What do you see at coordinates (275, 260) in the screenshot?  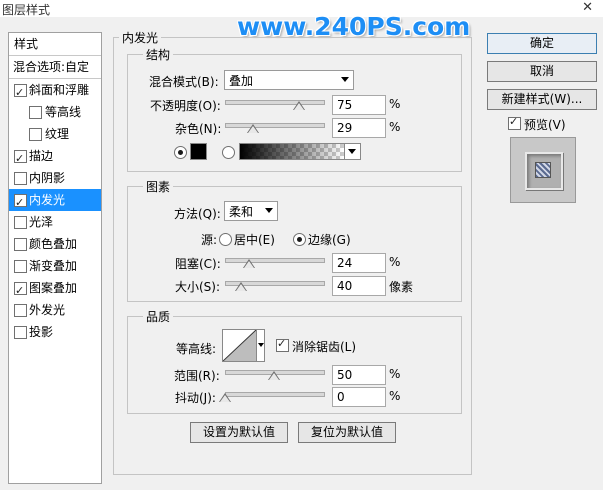 I see `choke-slider` at bounding box center [275, 260].